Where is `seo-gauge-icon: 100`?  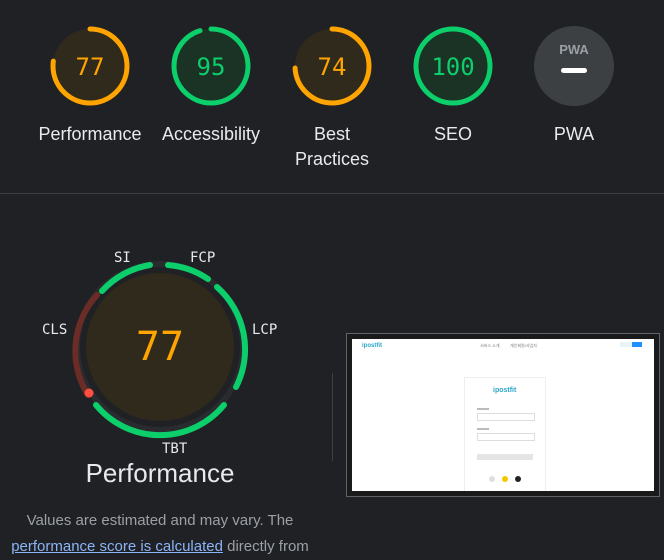
seo-gauge-icon: 100 is located at coordinates (453, 66).